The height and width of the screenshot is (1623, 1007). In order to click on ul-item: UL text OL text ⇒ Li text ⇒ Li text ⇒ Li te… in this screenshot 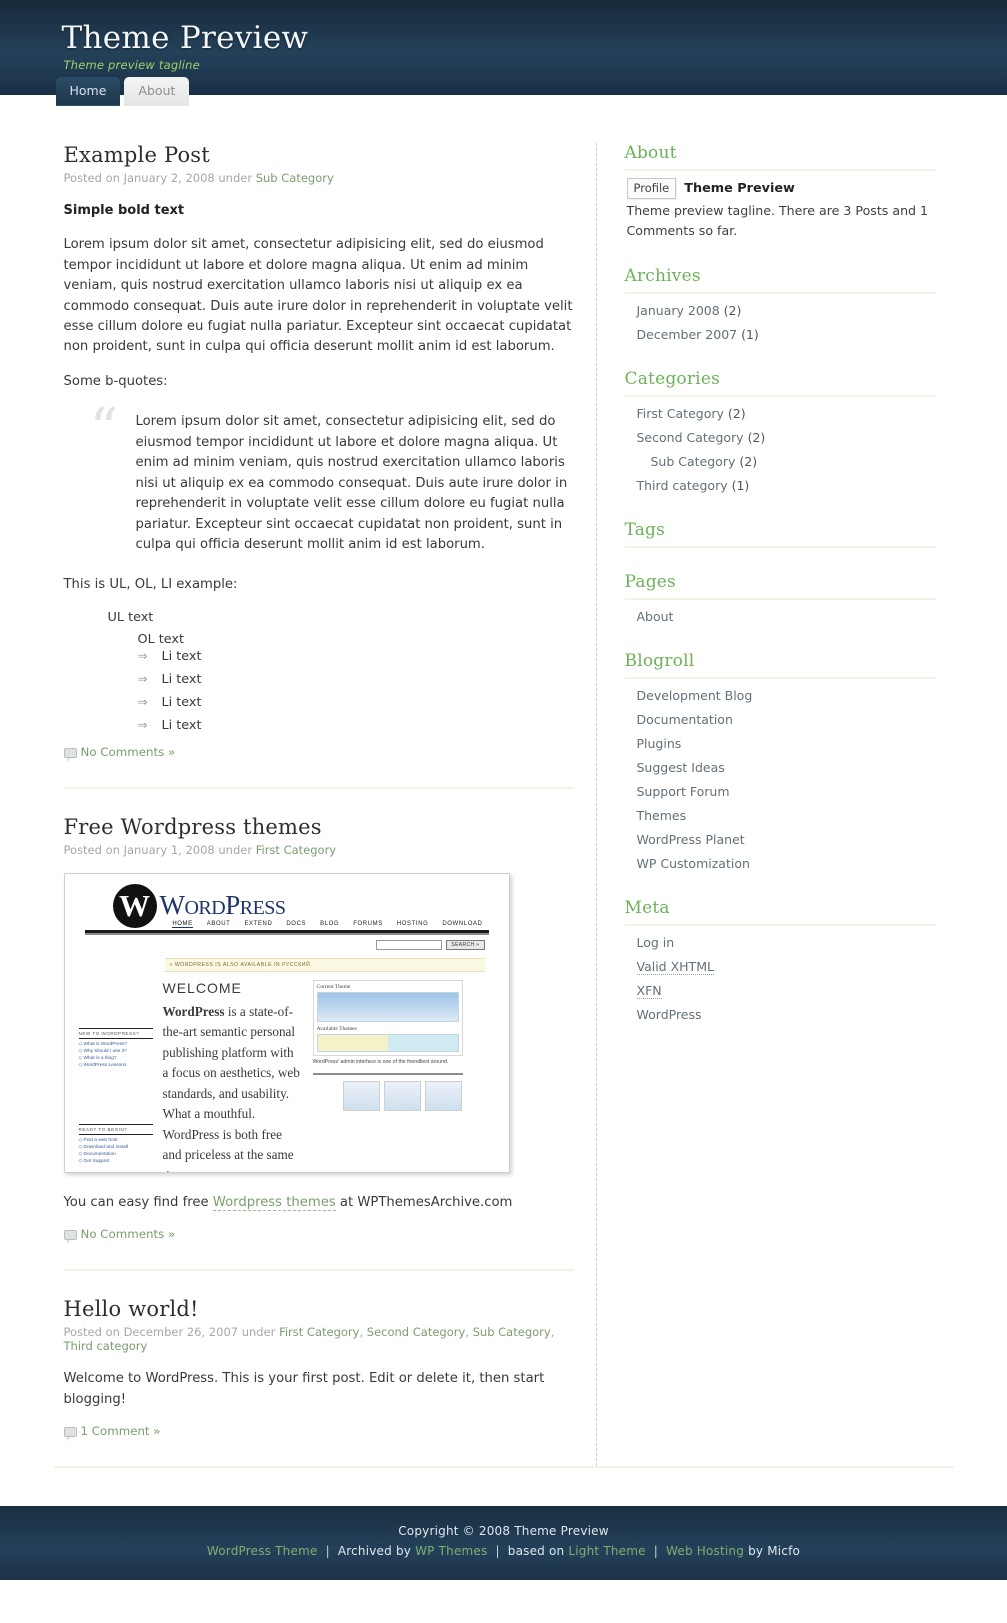, I will do `click(341, 671)`.